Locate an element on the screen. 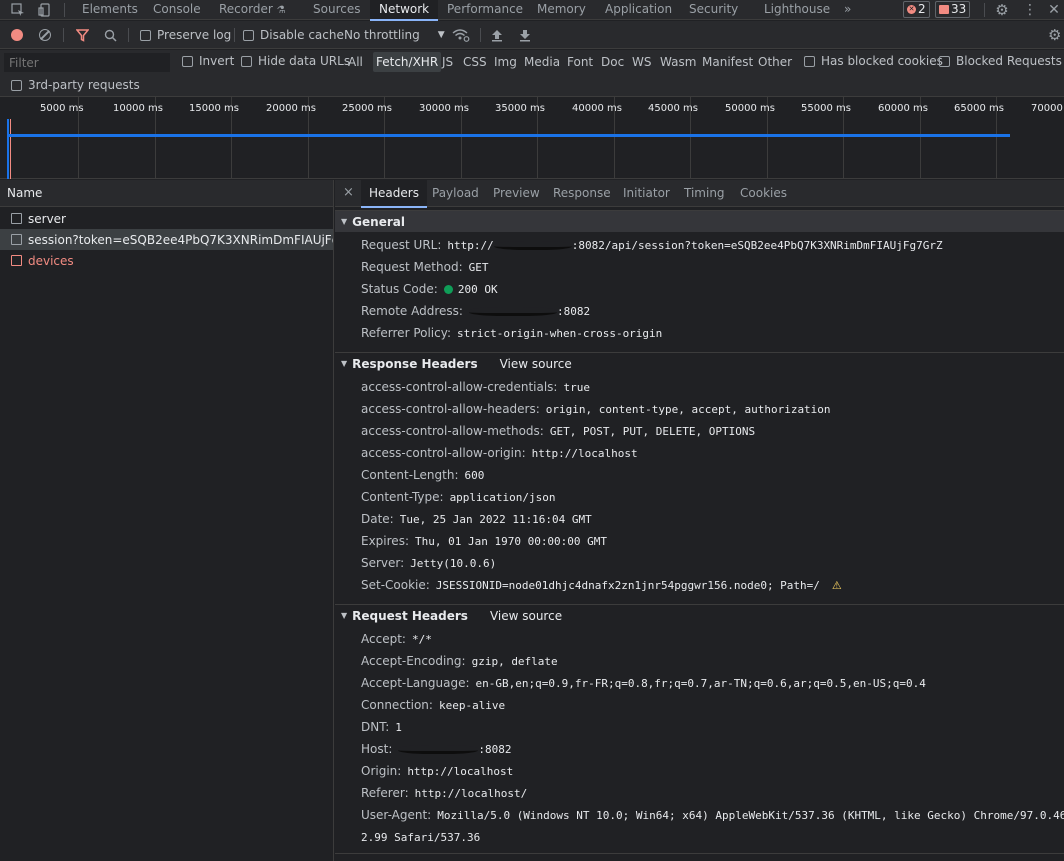 The width and height of the screenshot is (1064, 861). hide-data-urls-checkbox: Hide data URLs is located at coordinates (295, 61).